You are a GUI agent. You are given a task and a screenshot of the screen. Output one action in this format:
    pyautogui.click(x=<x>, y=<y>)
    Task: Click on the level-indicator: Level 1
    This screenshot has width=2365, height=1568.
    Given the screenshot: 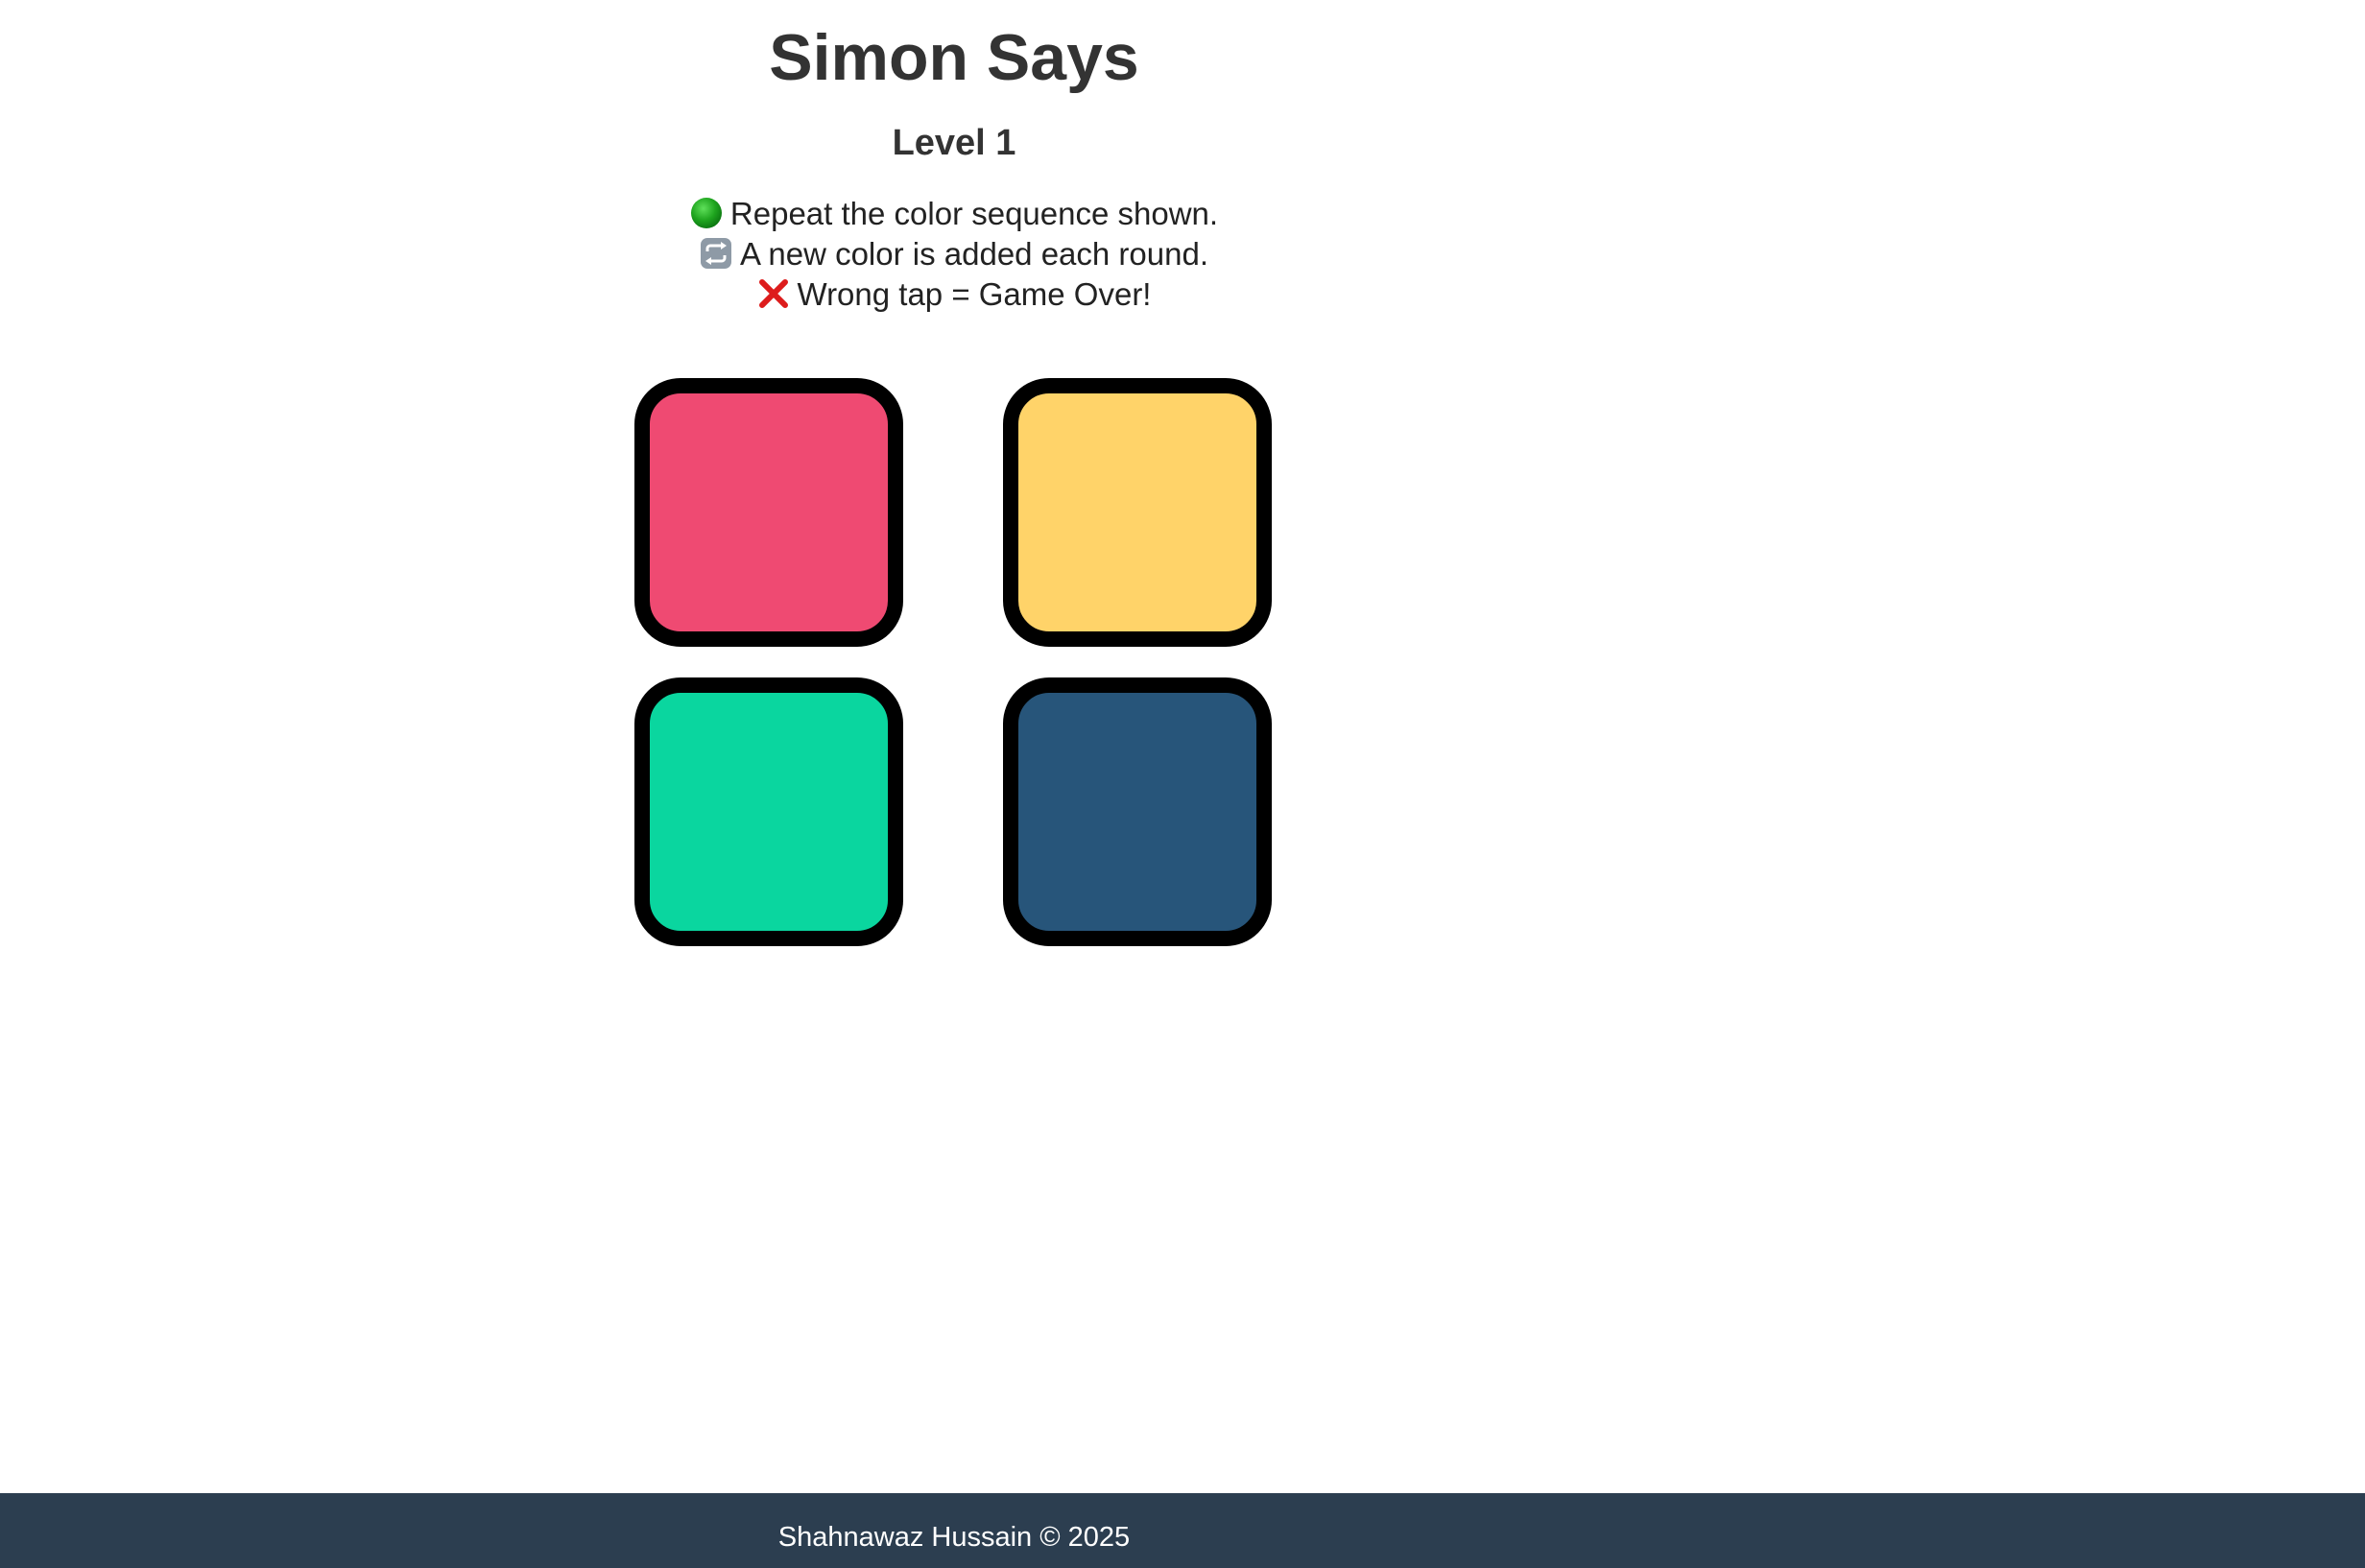 What is the action you would take?
    pyautogui.click(x=954, y=143)
    